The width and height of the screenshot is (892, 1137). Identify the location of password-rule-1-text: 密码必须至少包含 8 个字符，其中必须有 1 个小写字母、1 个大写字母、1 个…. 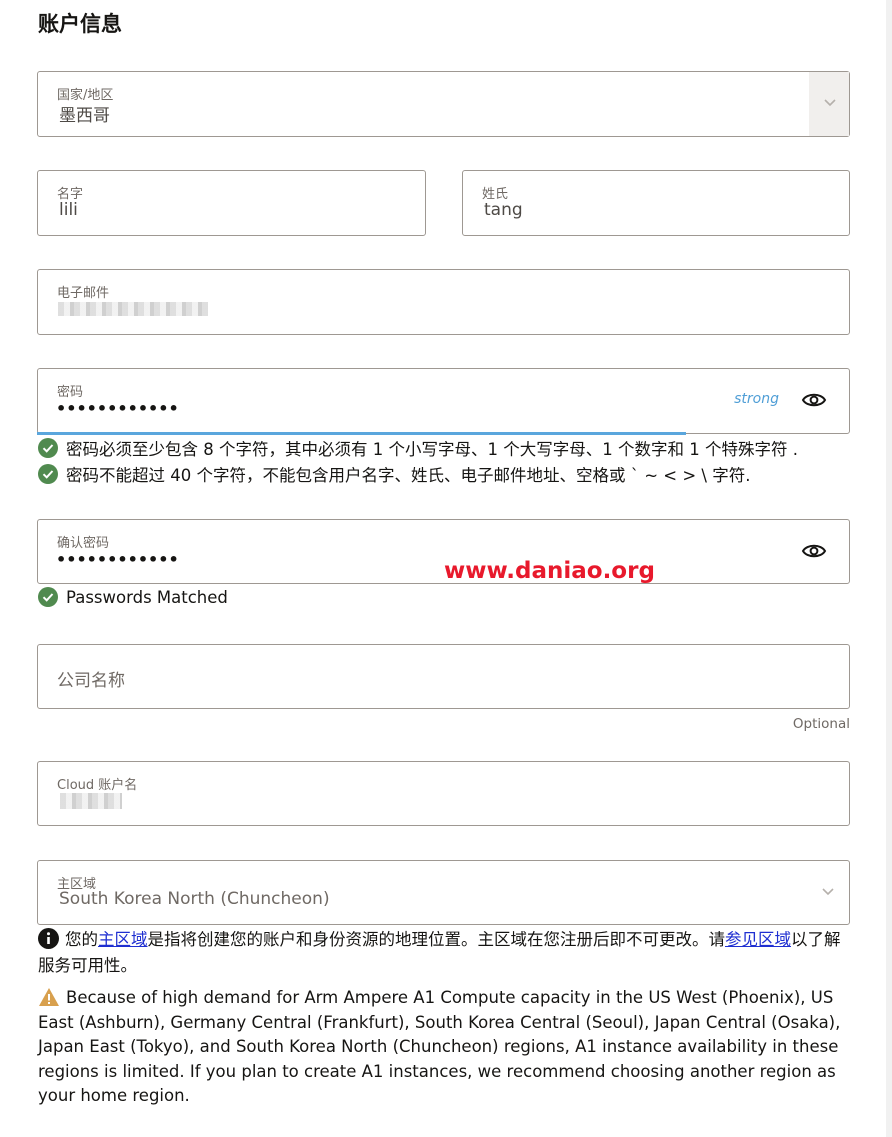
(432, 449).